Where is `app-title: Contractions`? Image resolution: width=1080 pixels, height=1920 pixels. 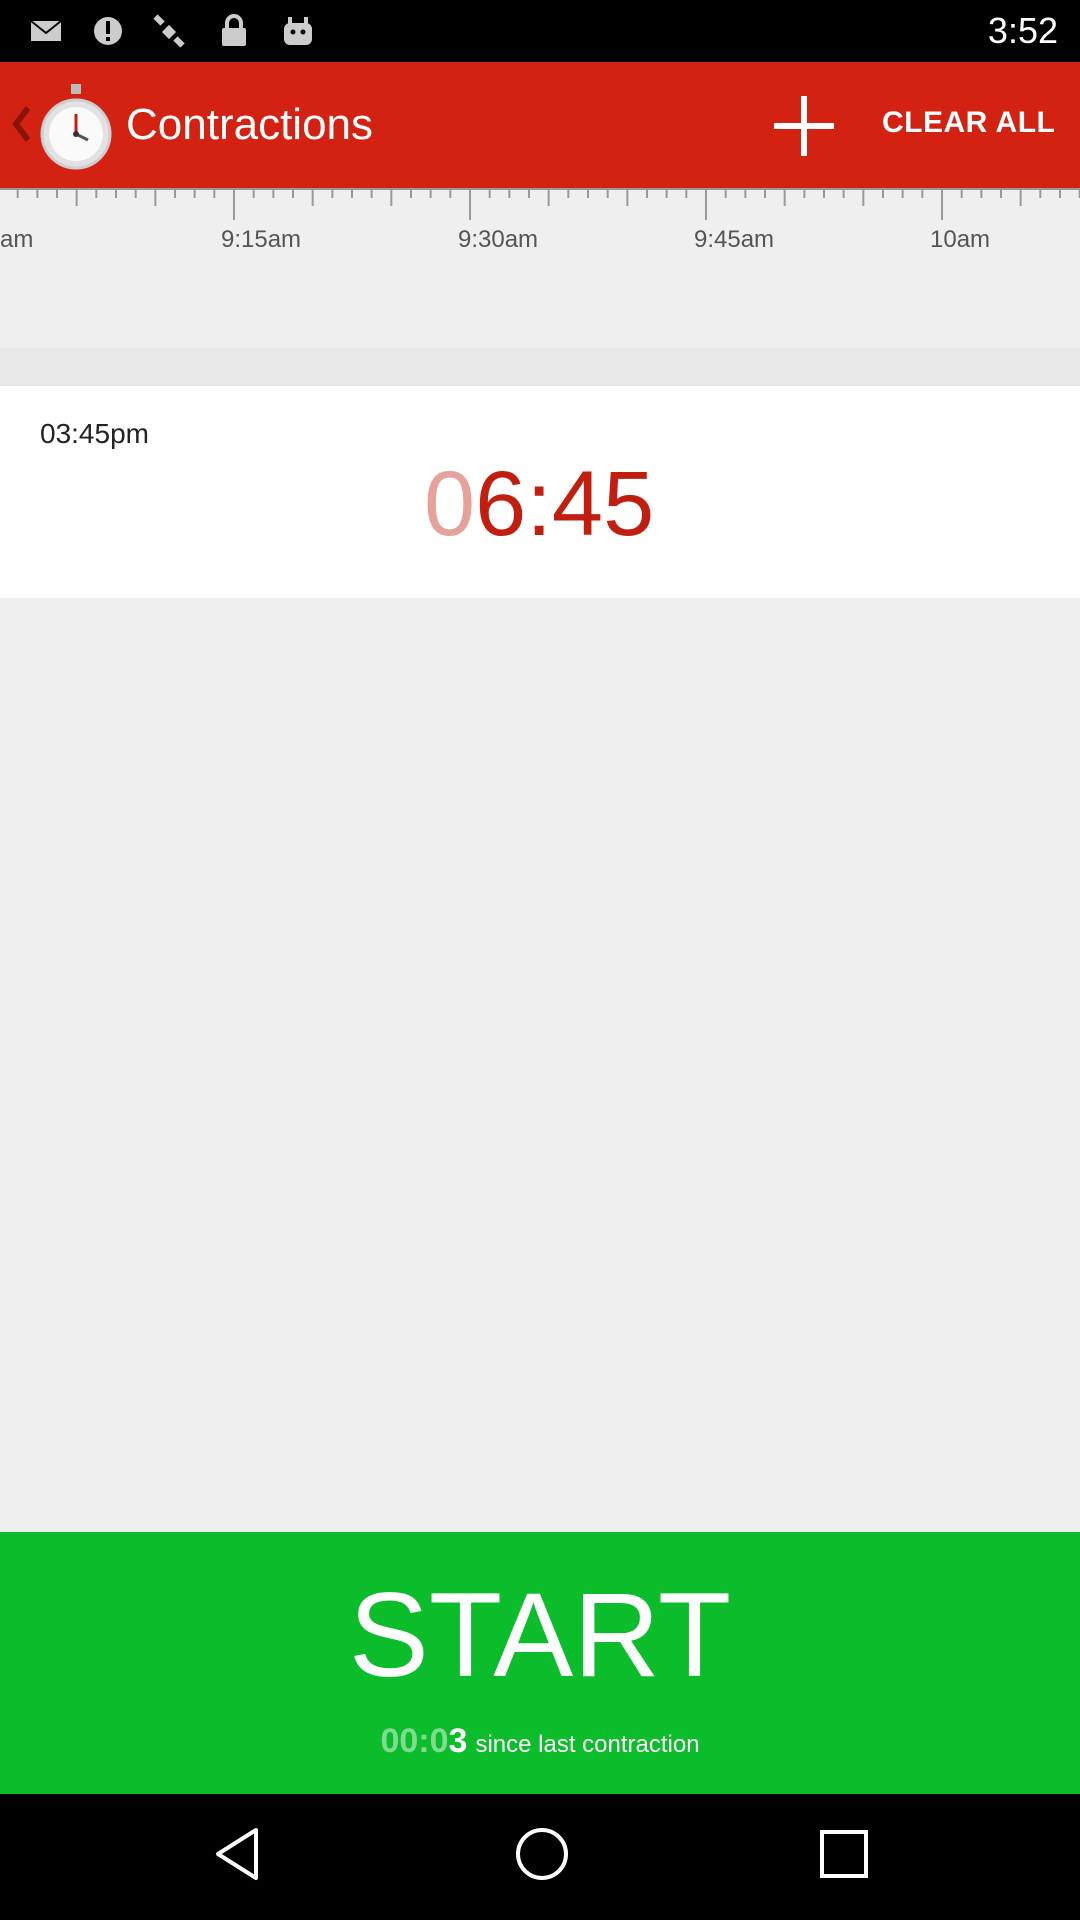
app-title: Contractions is located at coordinates (250, 124).